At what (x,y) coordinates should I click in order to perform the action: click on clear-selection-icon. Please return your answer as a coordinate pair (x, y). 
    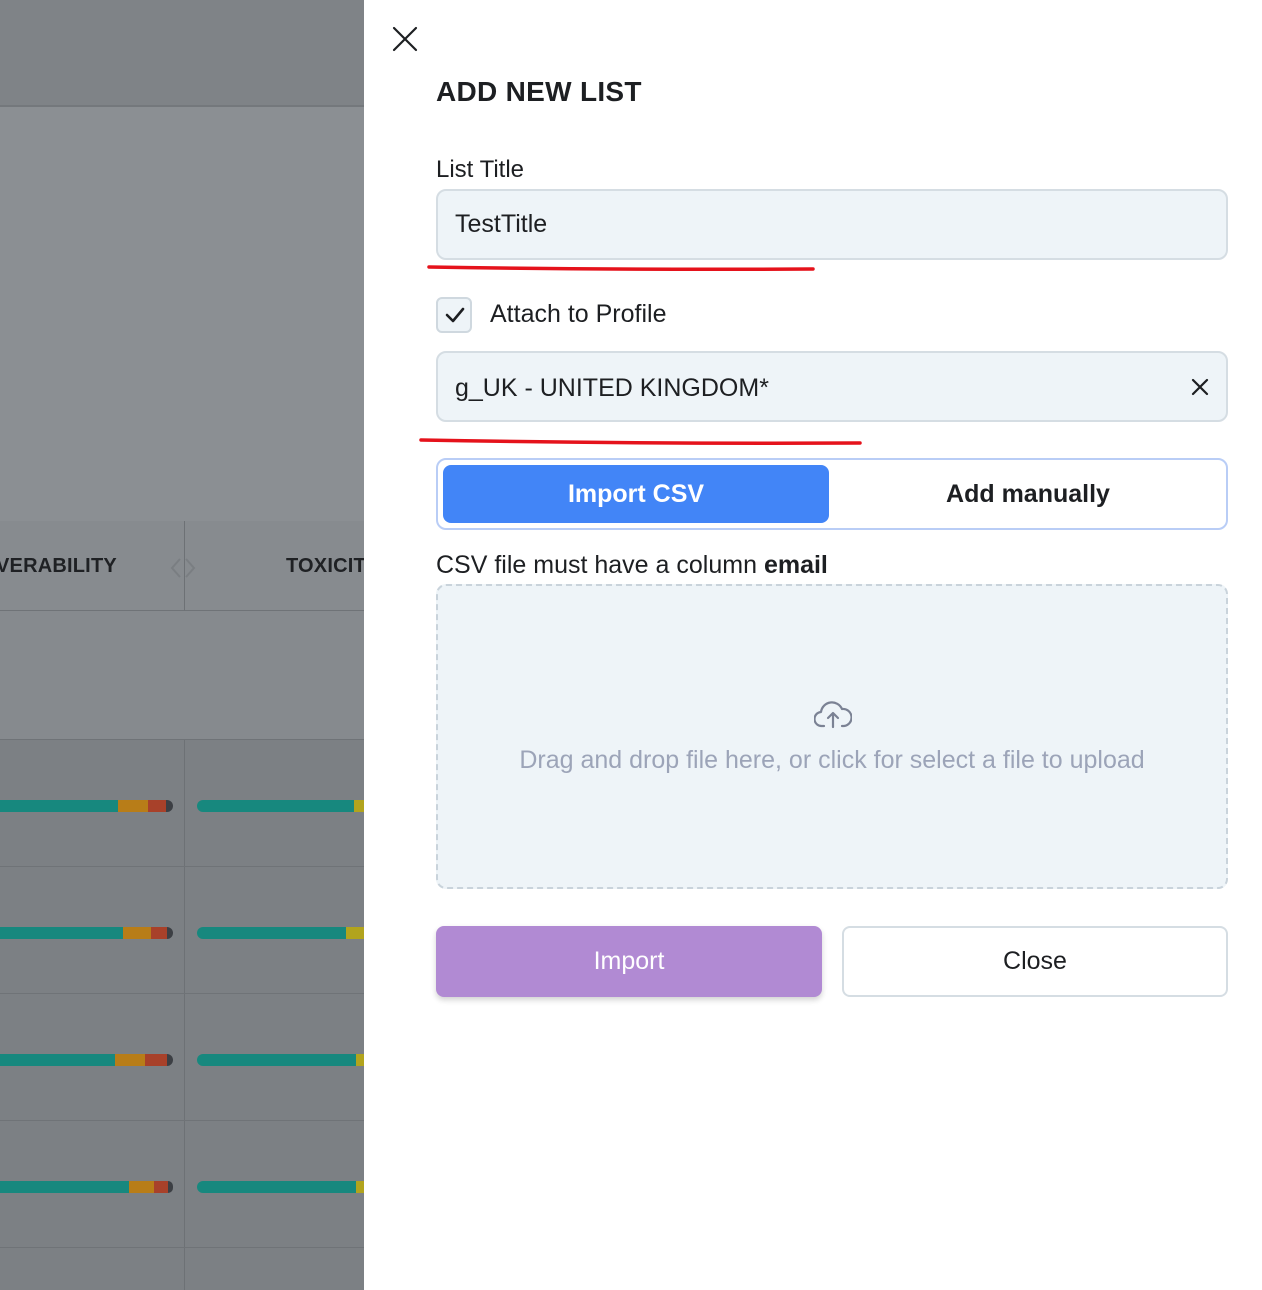
    Looking at the image, I should click on (1200, 387).